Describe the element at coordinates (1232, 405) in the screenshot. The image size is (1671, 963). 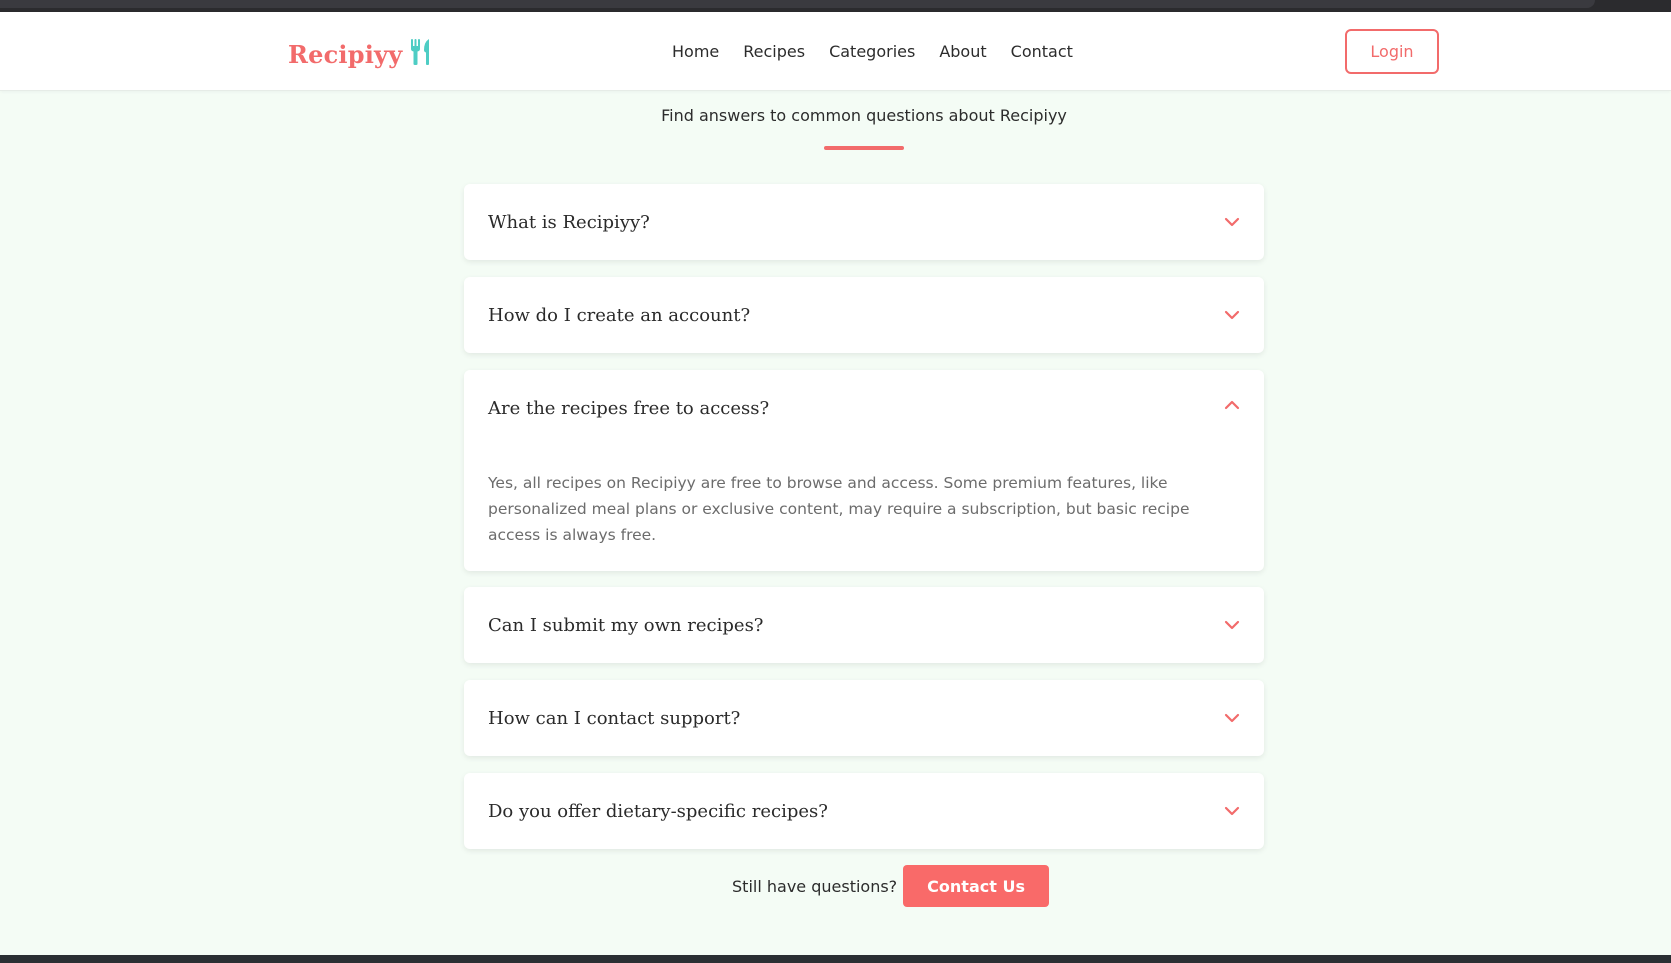
I see `chevron-up-icon` at that location.